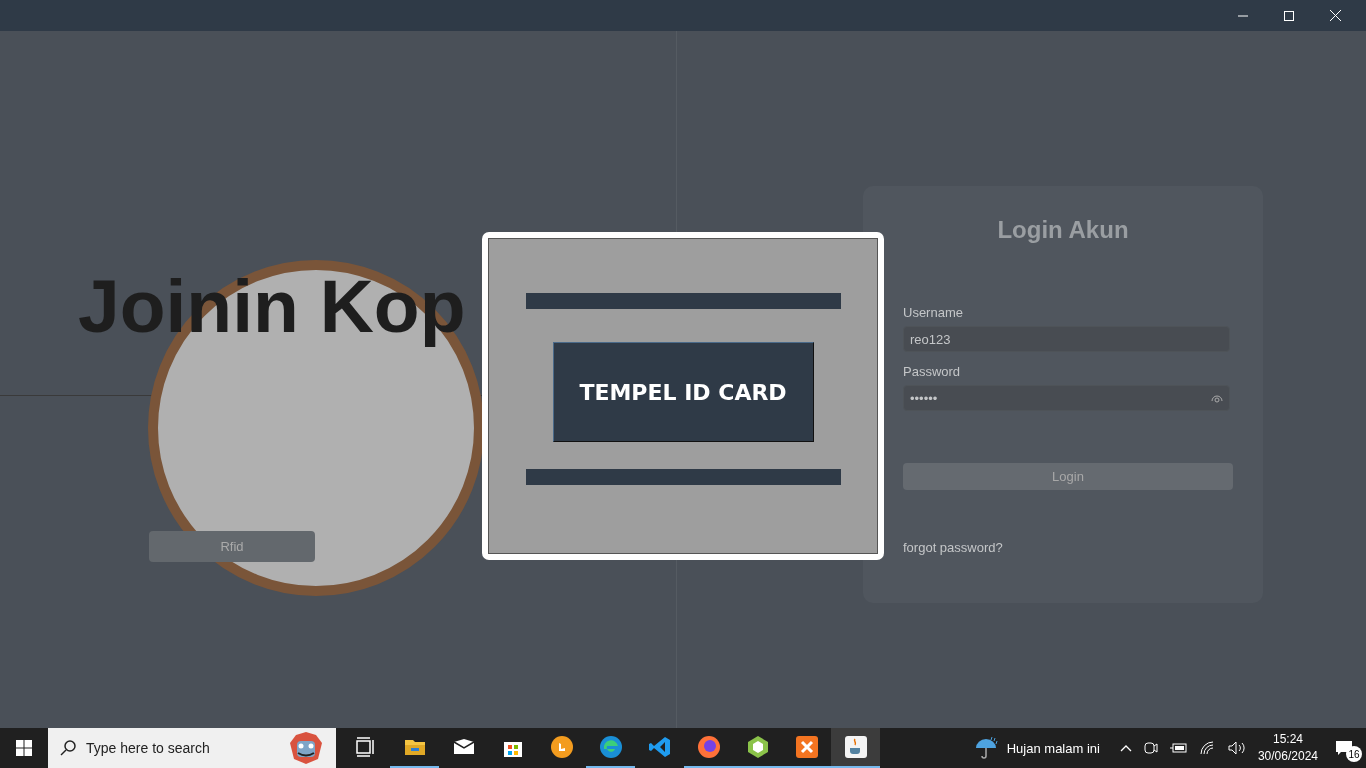 The height and width of the screenshot is (768, 1366). Describe the element at coordinates (1217, 398) in the screenshot. I see `eye-icon` at that location.